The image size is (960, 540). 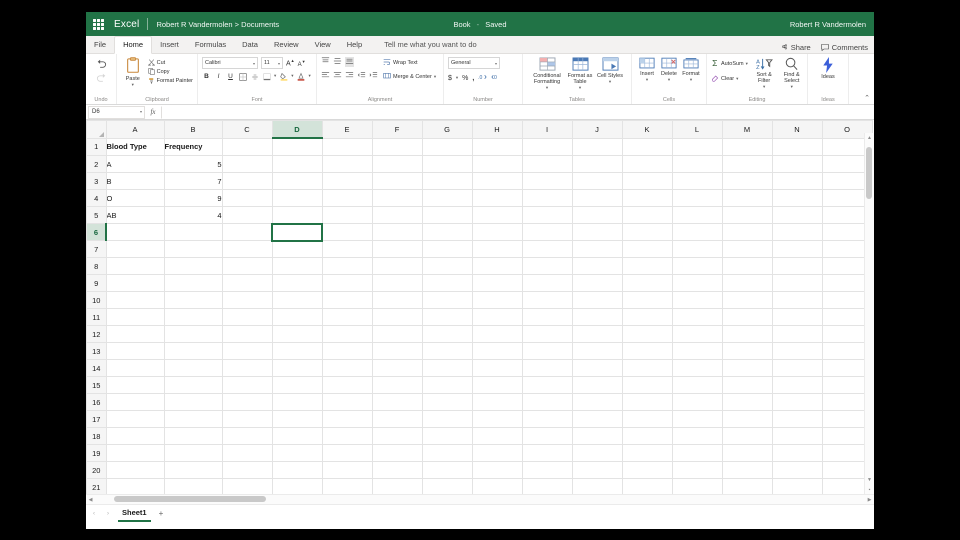 I want to click on cell-c19, so click(x=247, y=453).